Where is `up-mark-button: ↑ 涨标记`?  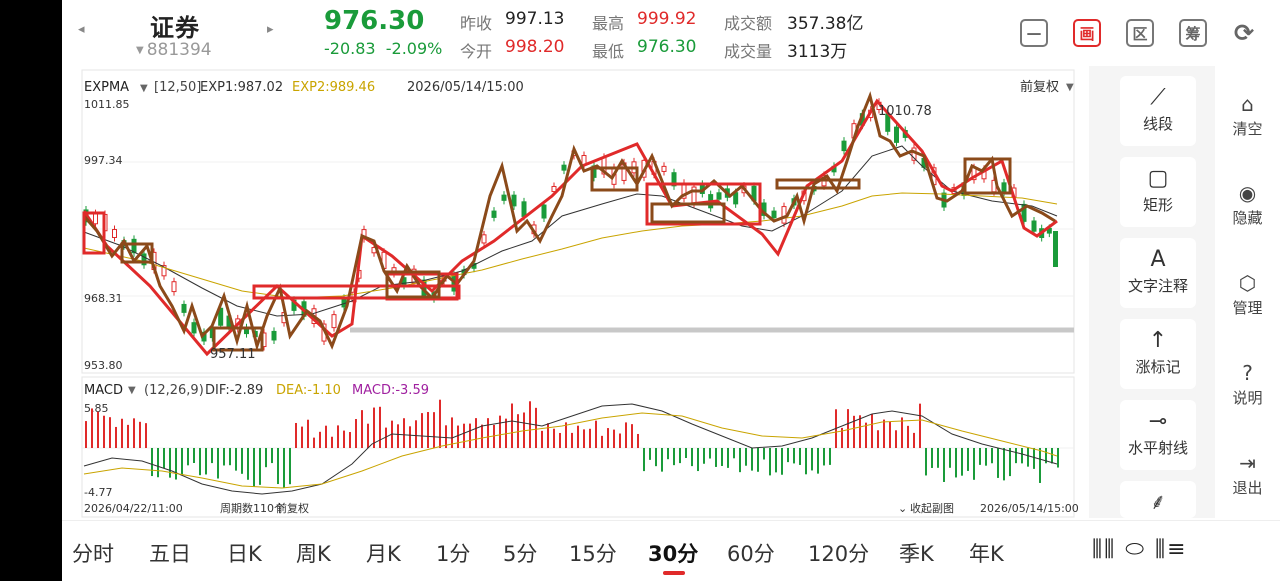 up-mark-button: ↑ 涨标记 is located at coordinates (1158, 354).